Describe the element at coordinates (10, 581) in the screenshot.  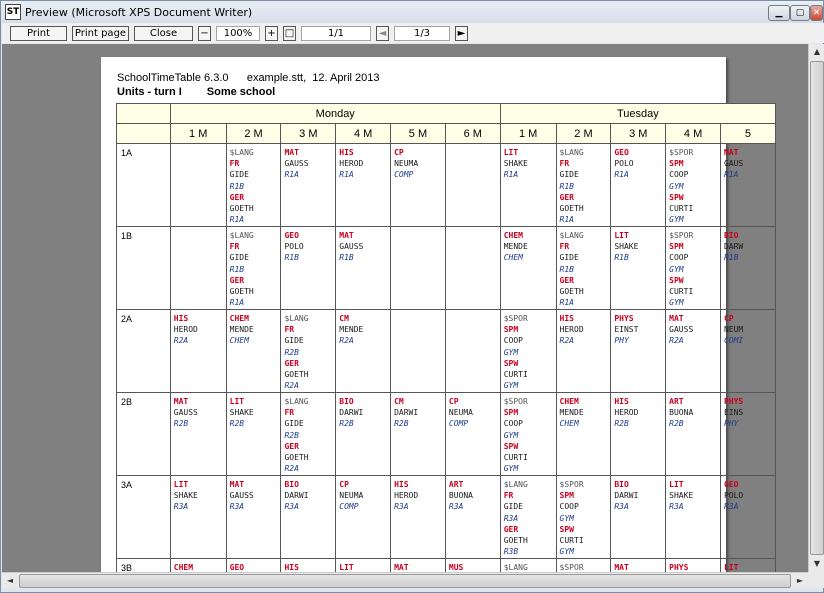
I see `scroll-left-icon: ◄` at that location.